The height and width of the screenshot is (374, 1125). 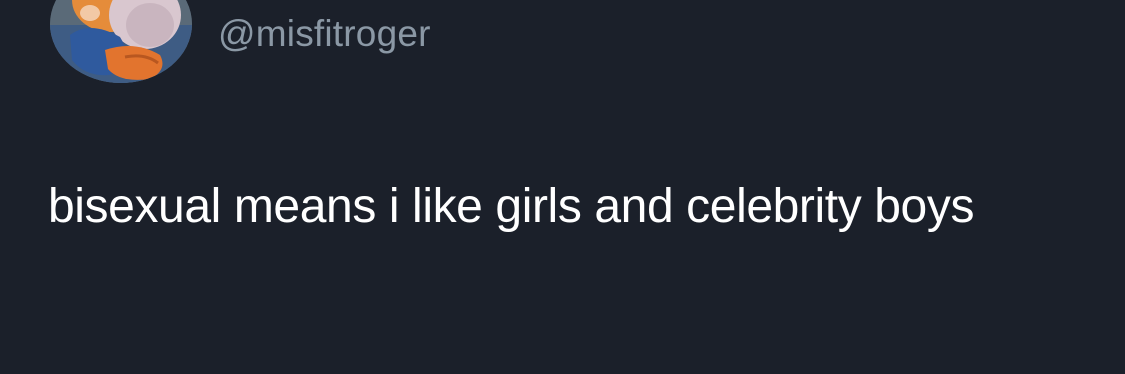 What do you see at coordinates (324, 34) in the screenshot?
I see `user-handle: @misfitroger` at bounding box center [324, 34].